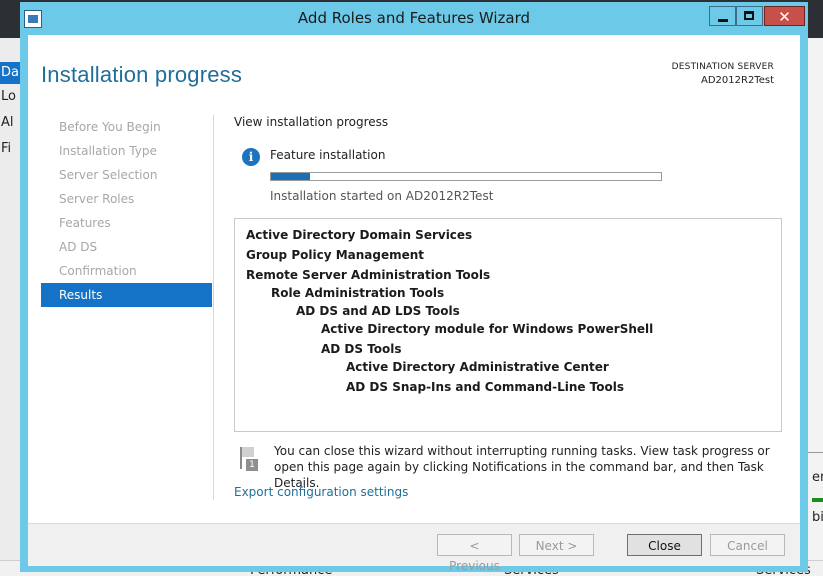 The height and width of the screenshot is (578, 823). Describe the element at coordinates (321, 492) in the screenshot. I see `export-configuration-link: Export configuration settings` at that location.